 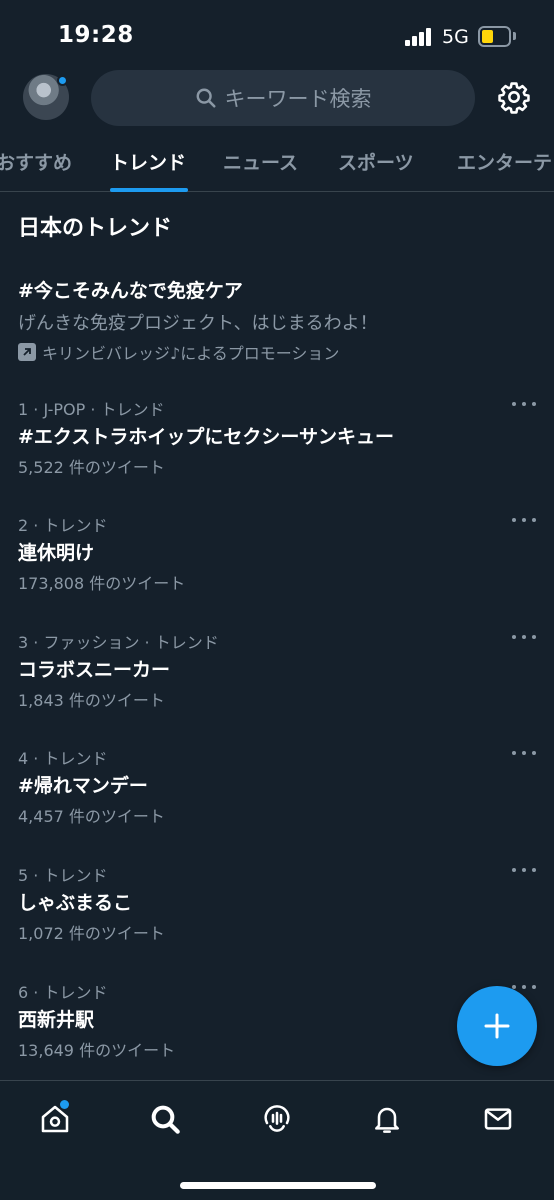 I want to click on home-indicator, so click(x=278, y=1185).